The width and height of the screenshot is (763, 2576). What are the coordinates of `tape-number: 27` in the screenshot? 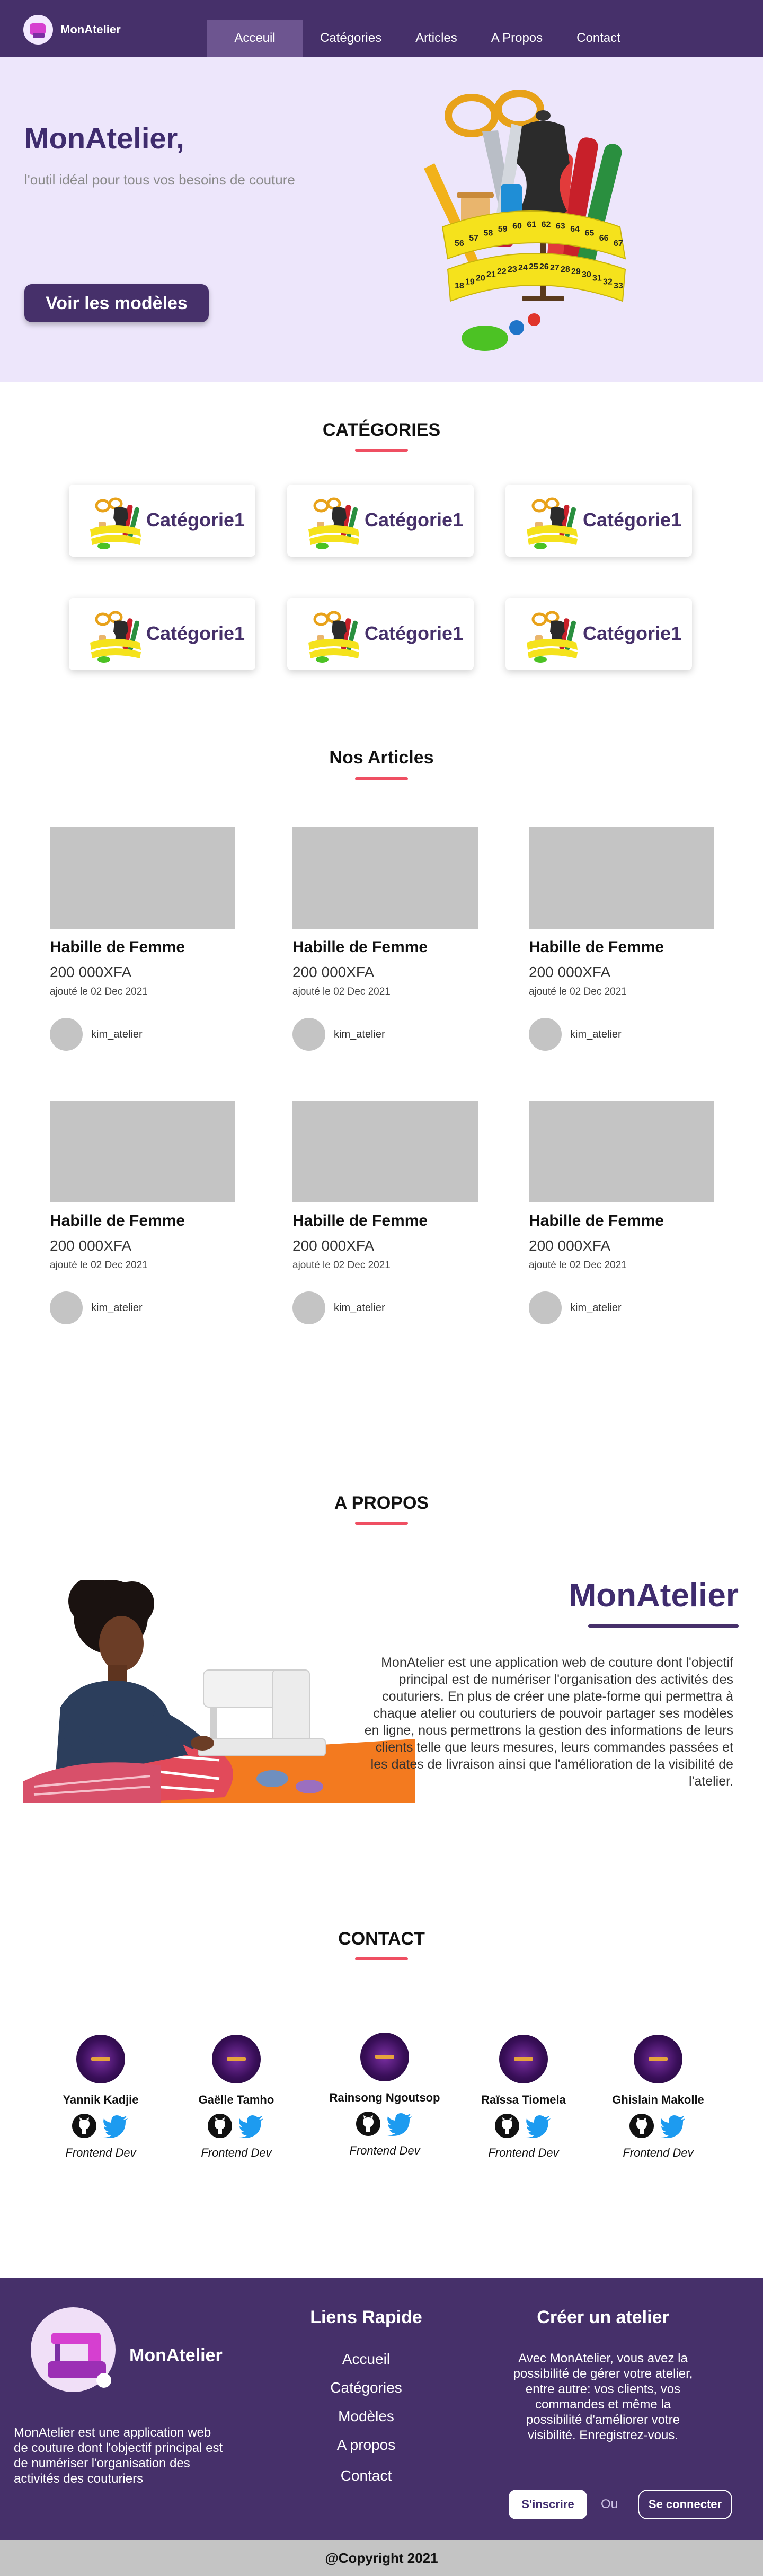 It's located at (555, 267).